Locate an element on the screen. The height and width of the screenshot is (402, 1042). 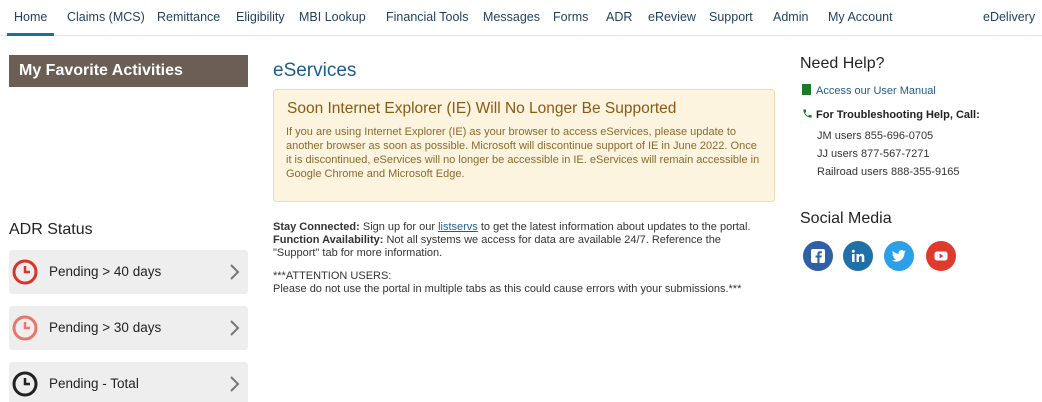
stay-connected-text: Sign up for our is located at coordinates (399, 227).